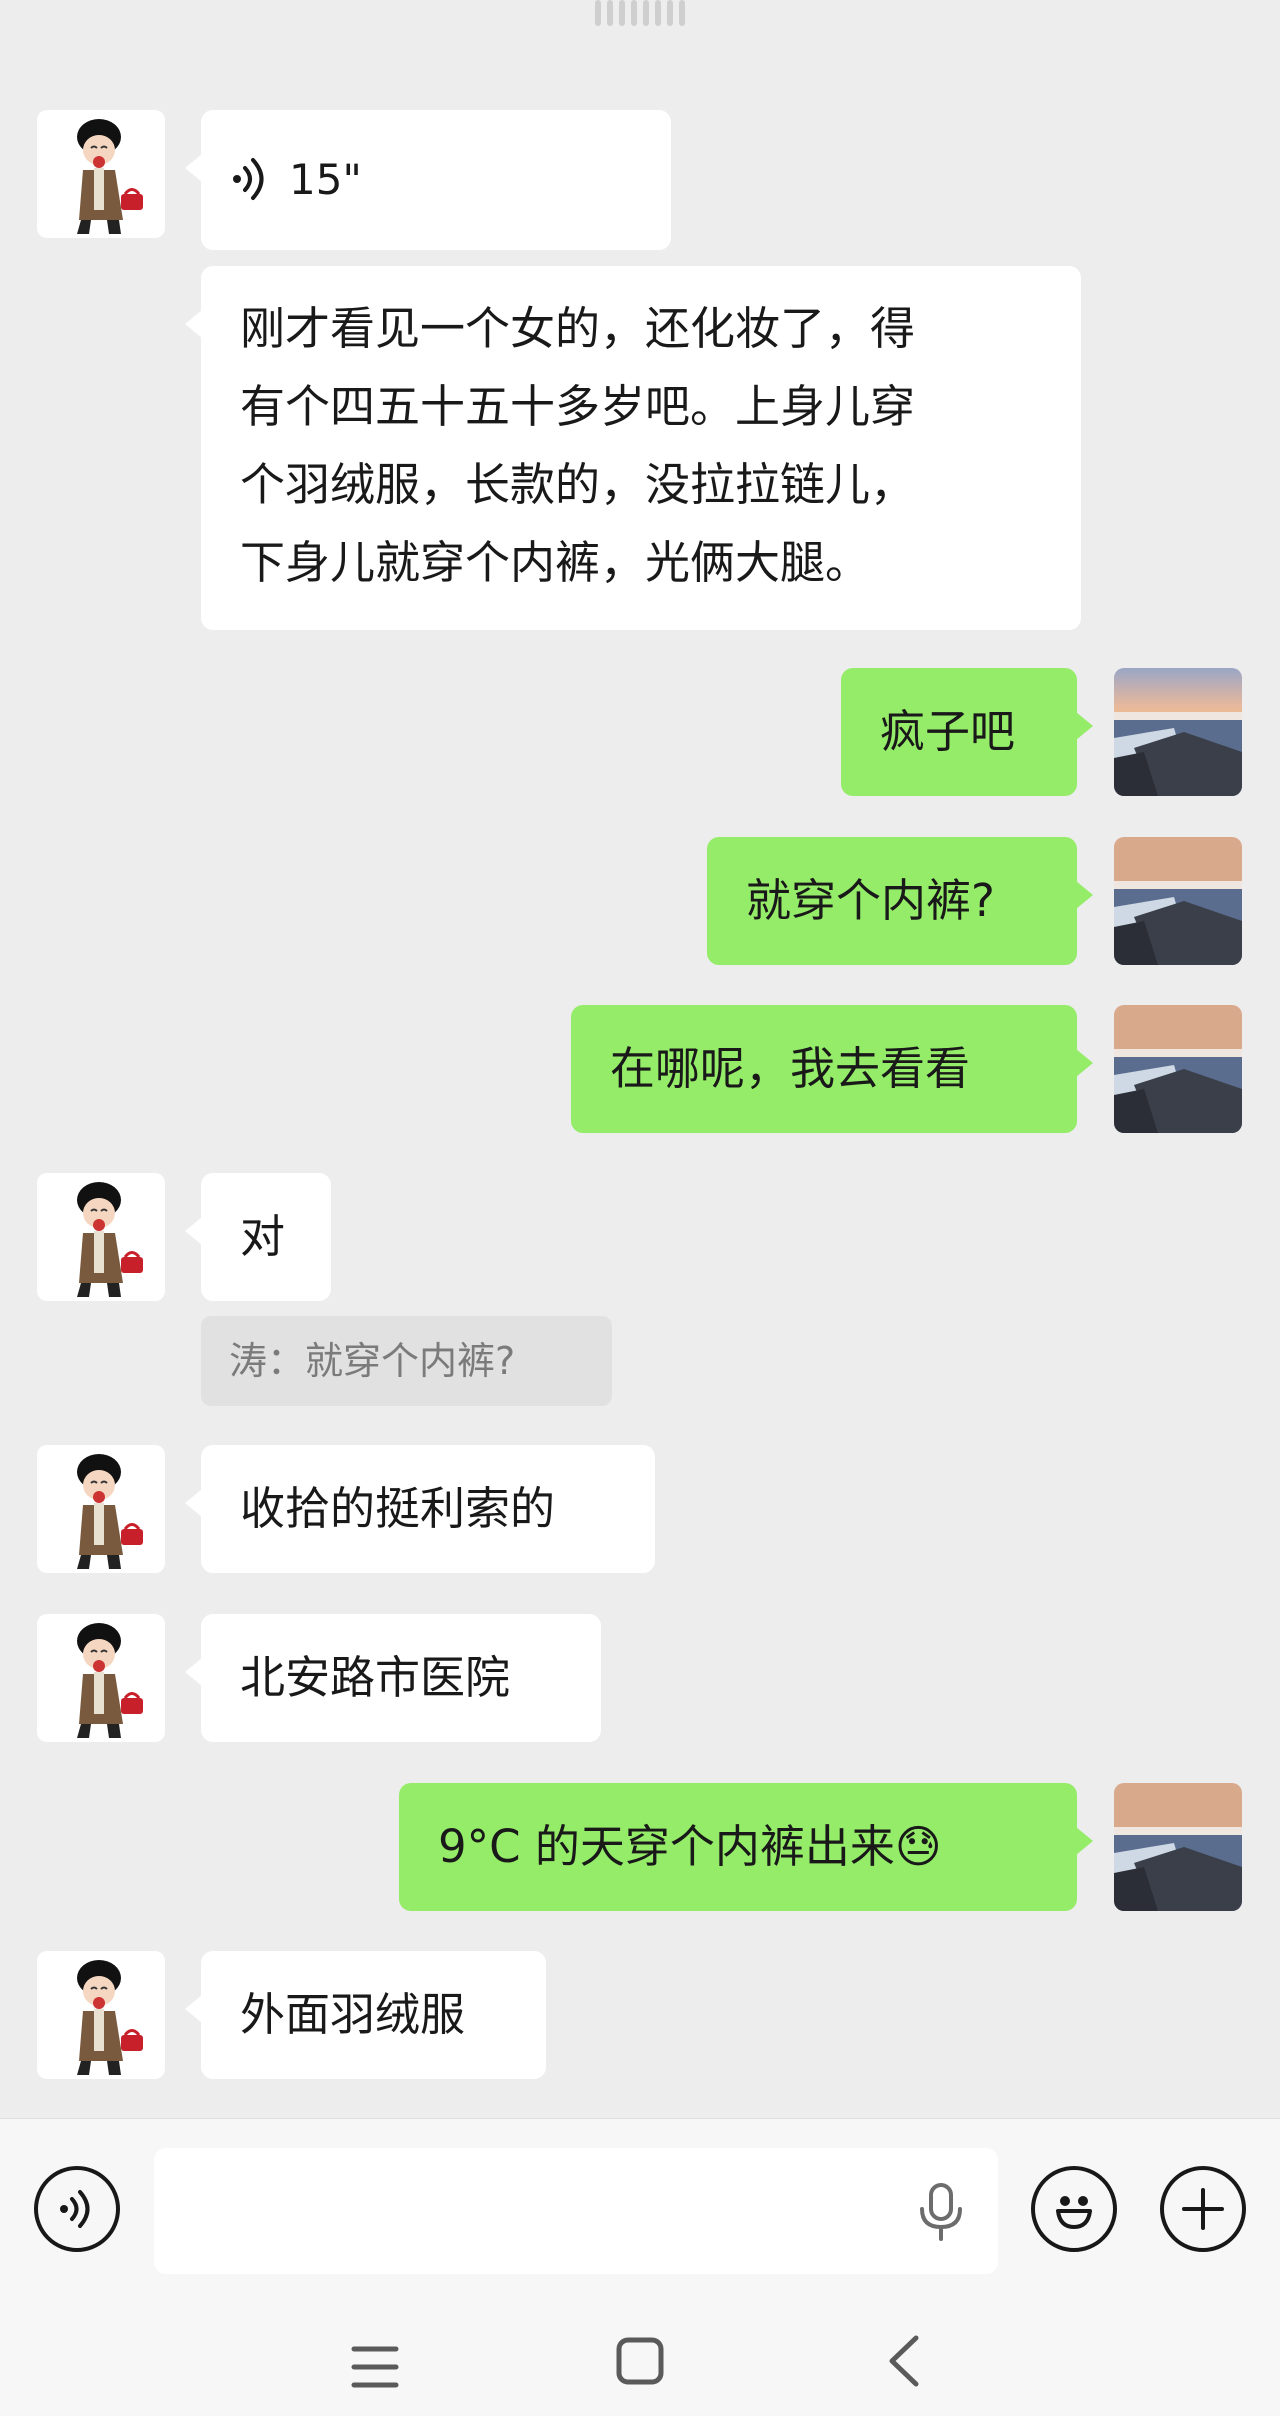  I want to click on text-message: 外面羽绒服, so click(365, 2015).